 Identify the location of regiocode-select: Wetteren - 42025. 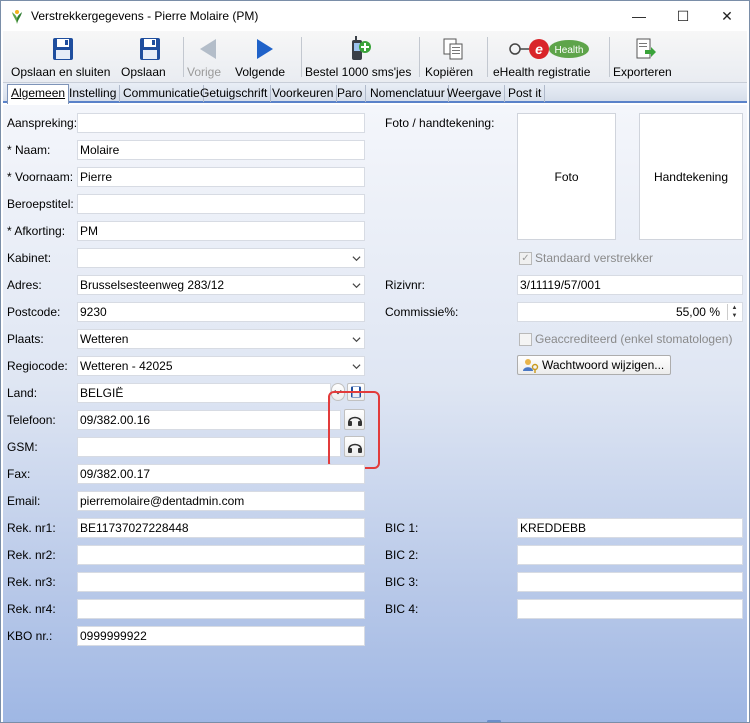
(221, 366).